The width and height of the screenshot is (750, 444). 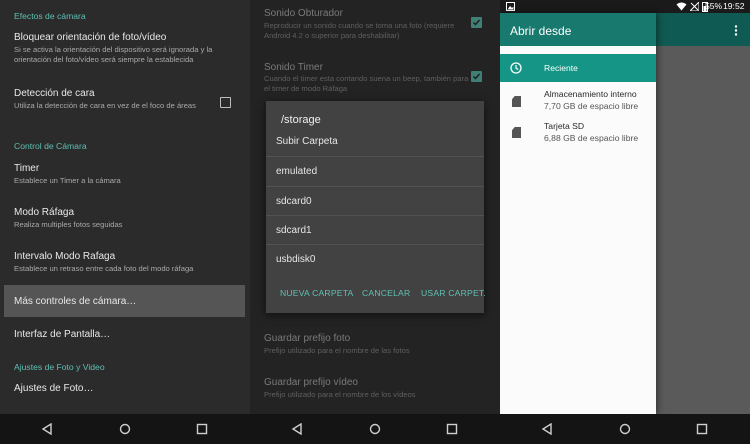 I want to click on root-label: Reciente, so click(x=561, y=68).